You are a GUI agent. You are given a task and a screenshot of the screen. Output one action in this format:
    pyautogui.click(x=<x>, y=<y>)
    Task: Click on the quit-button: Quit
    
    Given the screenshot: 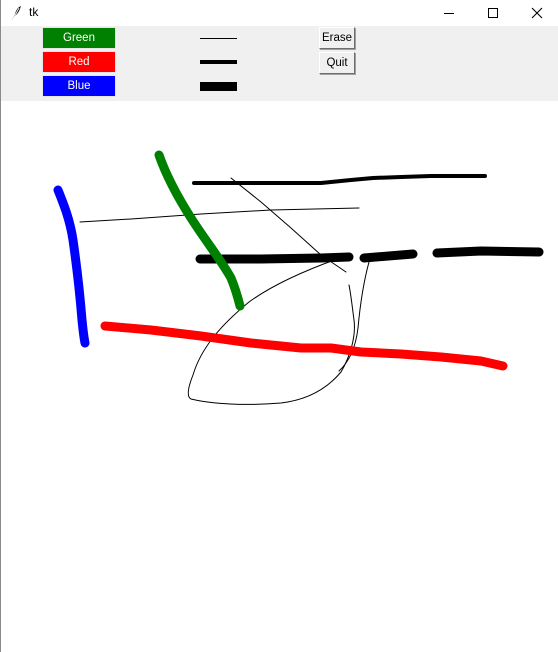 What is the action you would take?
    pyautogui.click(x=337, y=63)
    